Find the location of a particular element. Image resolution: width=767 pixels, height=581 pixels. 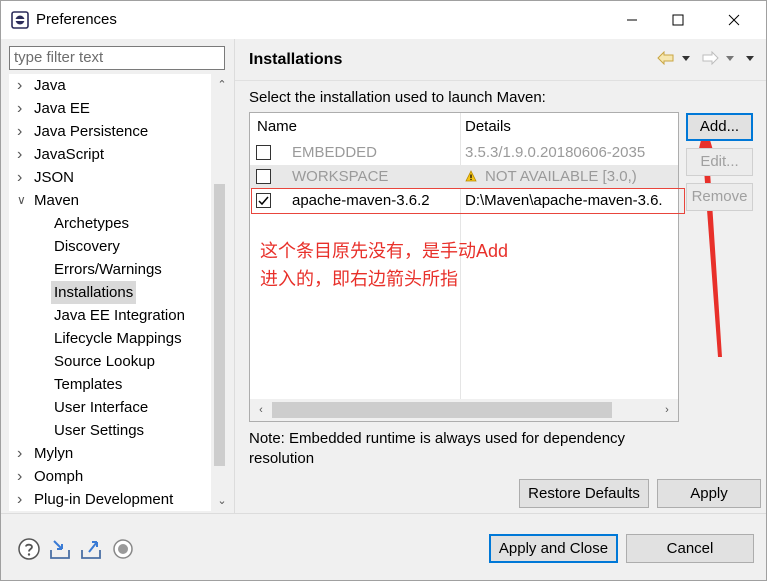

tree-item-label: JavaScript is located at coordinates (69, 154).